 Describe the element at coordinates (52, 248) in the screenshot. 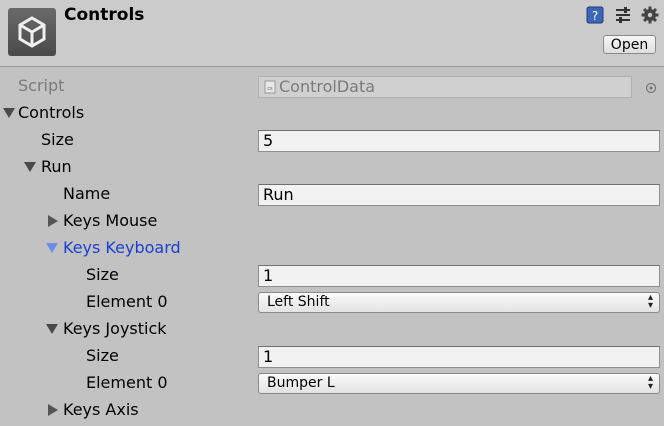

I see `keys-keyboard-foldout-icon` at that location.